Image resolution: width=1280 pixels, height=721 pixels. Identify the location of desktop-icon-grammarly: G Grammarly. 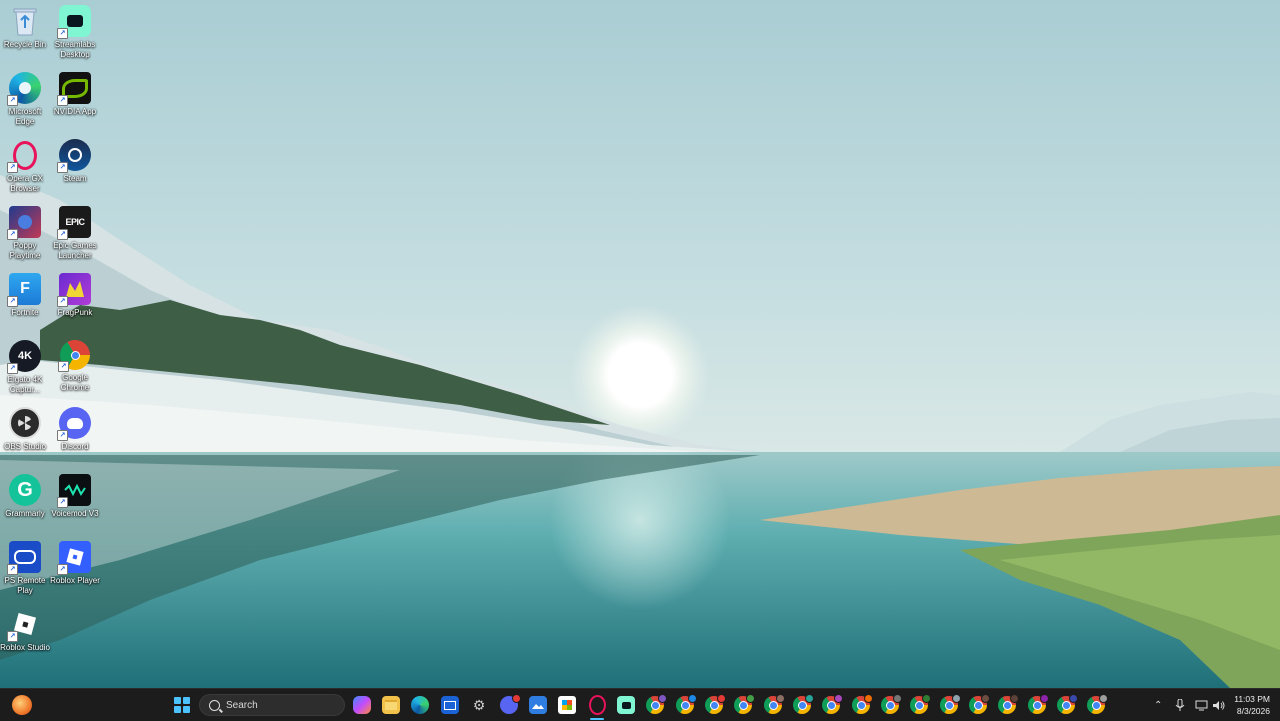
(25, 501).